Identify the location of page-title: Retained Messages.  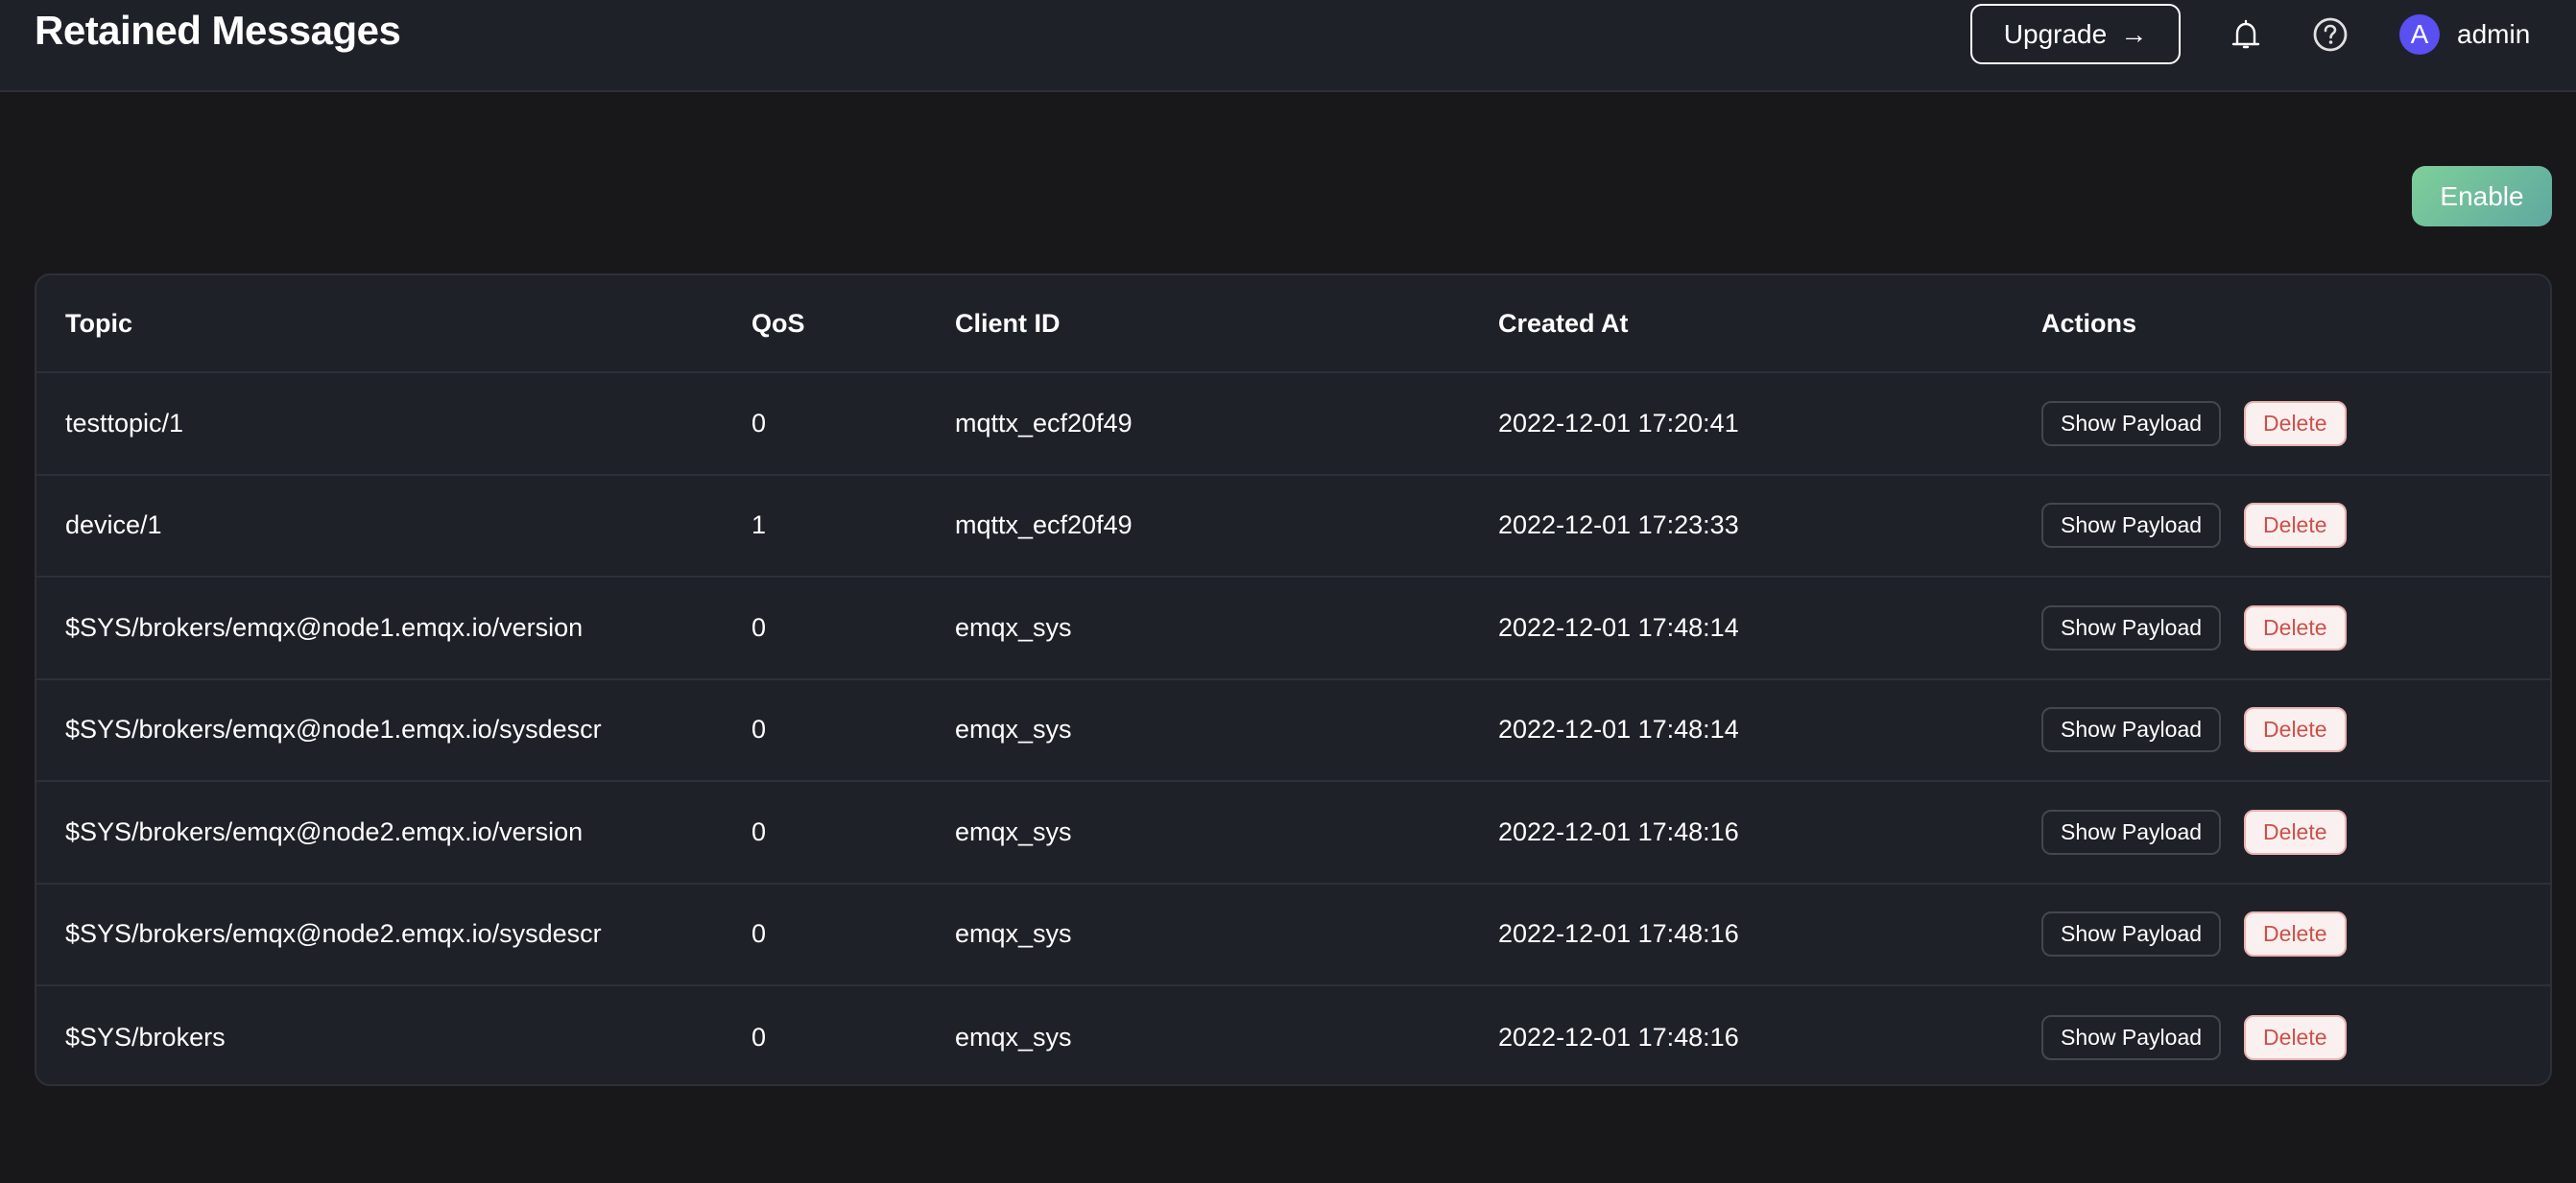
(218, 30).